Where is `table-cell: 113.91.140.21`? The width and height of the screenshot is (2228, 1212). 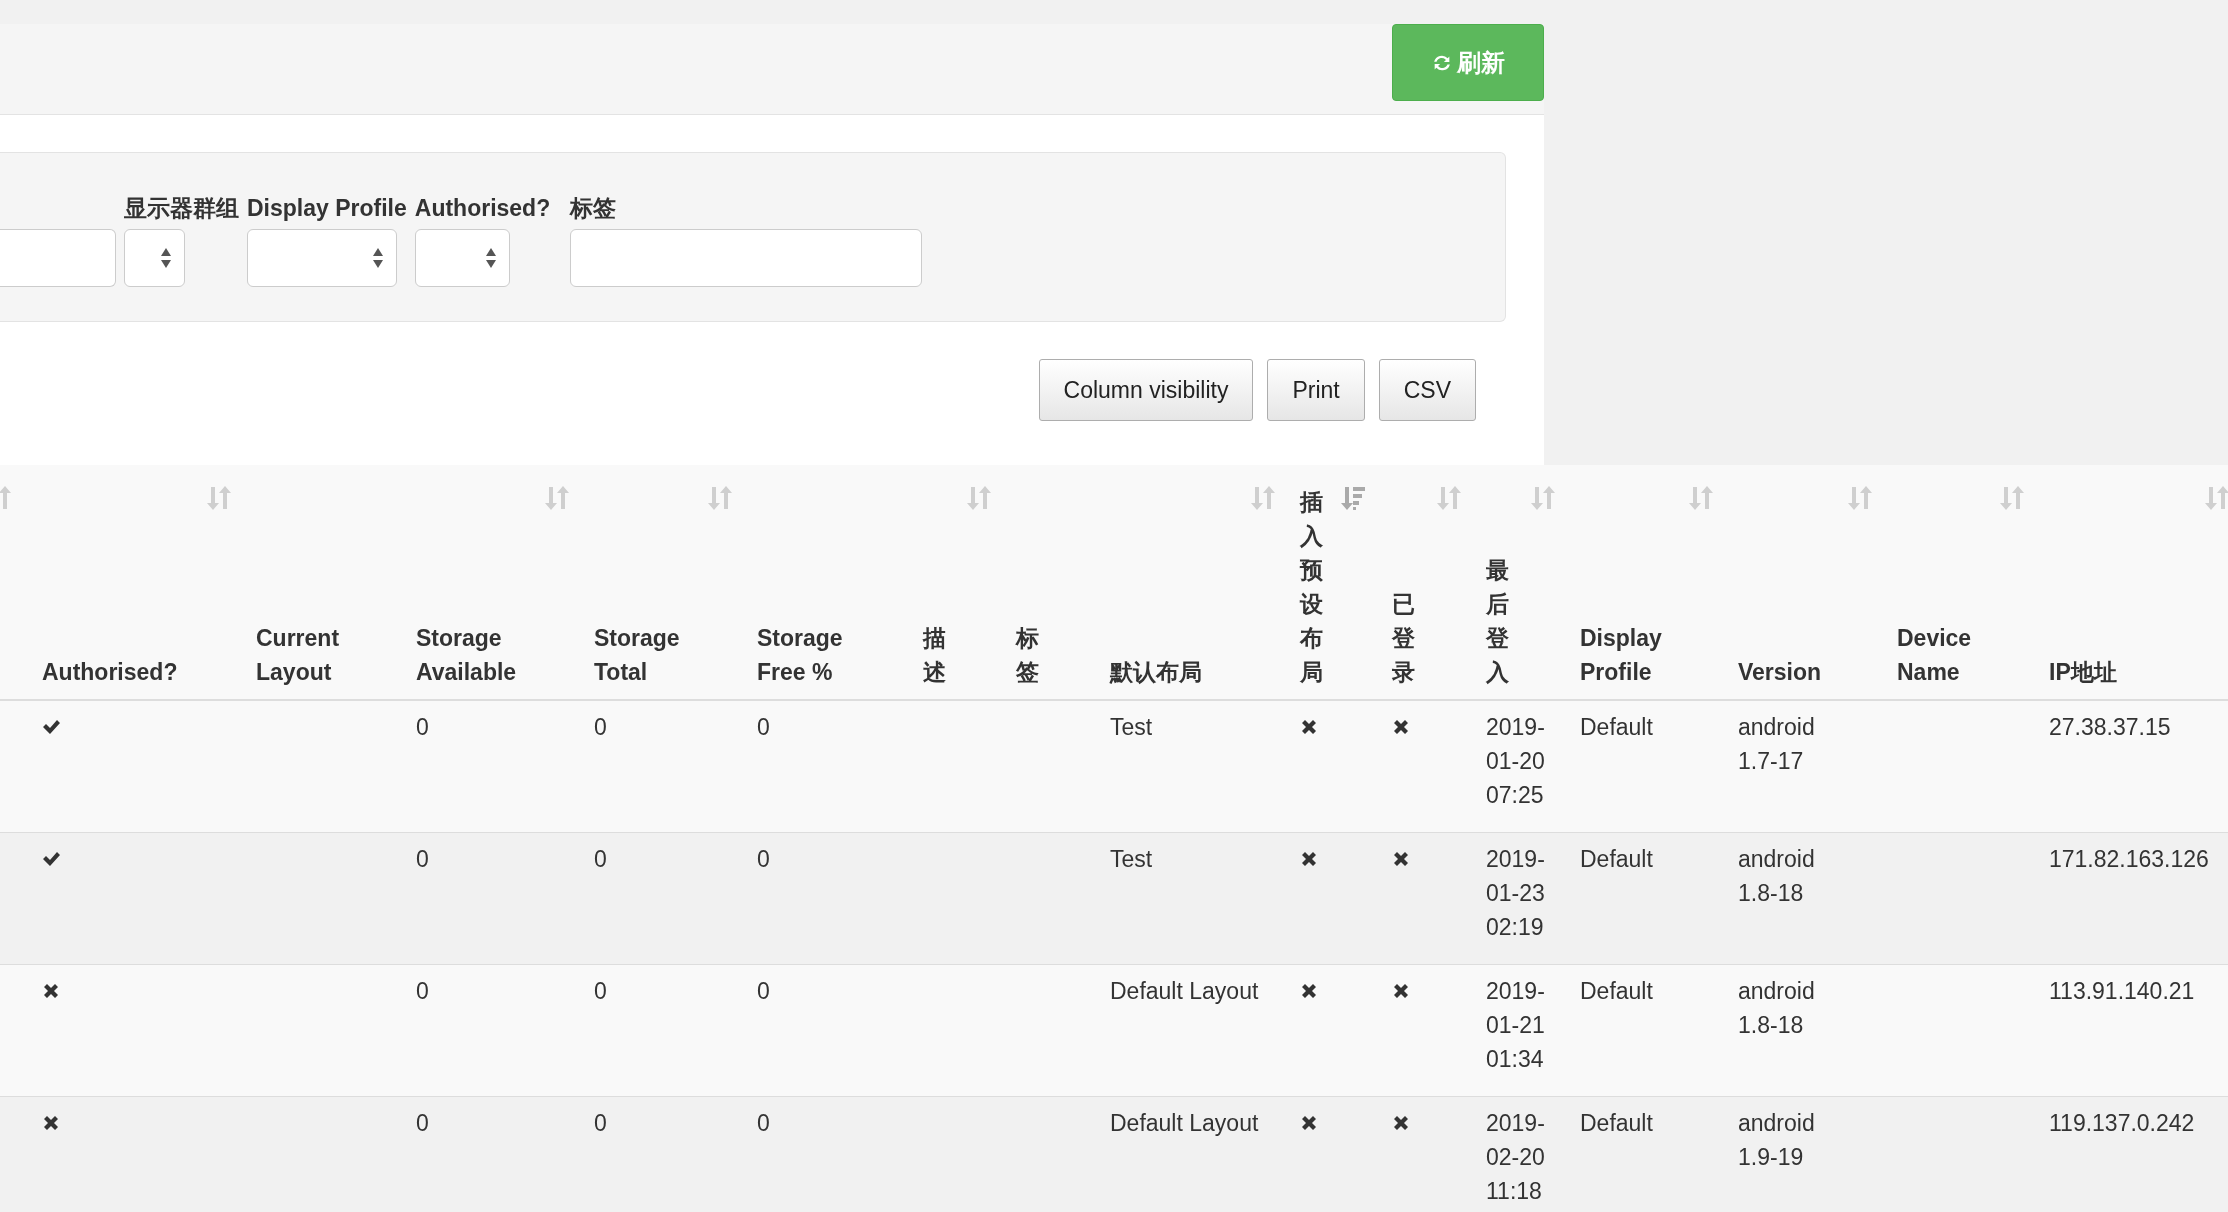 table-cell: 113.91.140.21 is located at coordinates (2122, 990).